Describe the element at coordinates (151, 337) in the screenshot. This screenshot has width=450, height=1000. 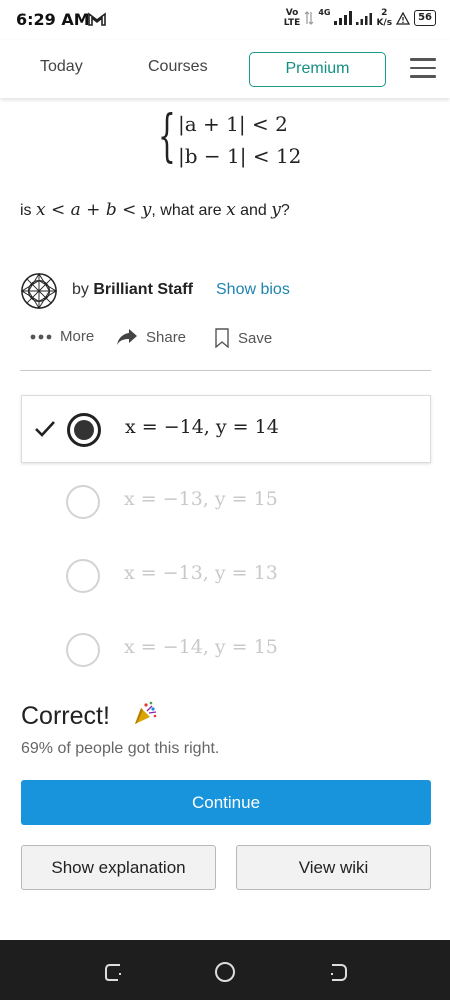
I see `share-button: Share` at that location.